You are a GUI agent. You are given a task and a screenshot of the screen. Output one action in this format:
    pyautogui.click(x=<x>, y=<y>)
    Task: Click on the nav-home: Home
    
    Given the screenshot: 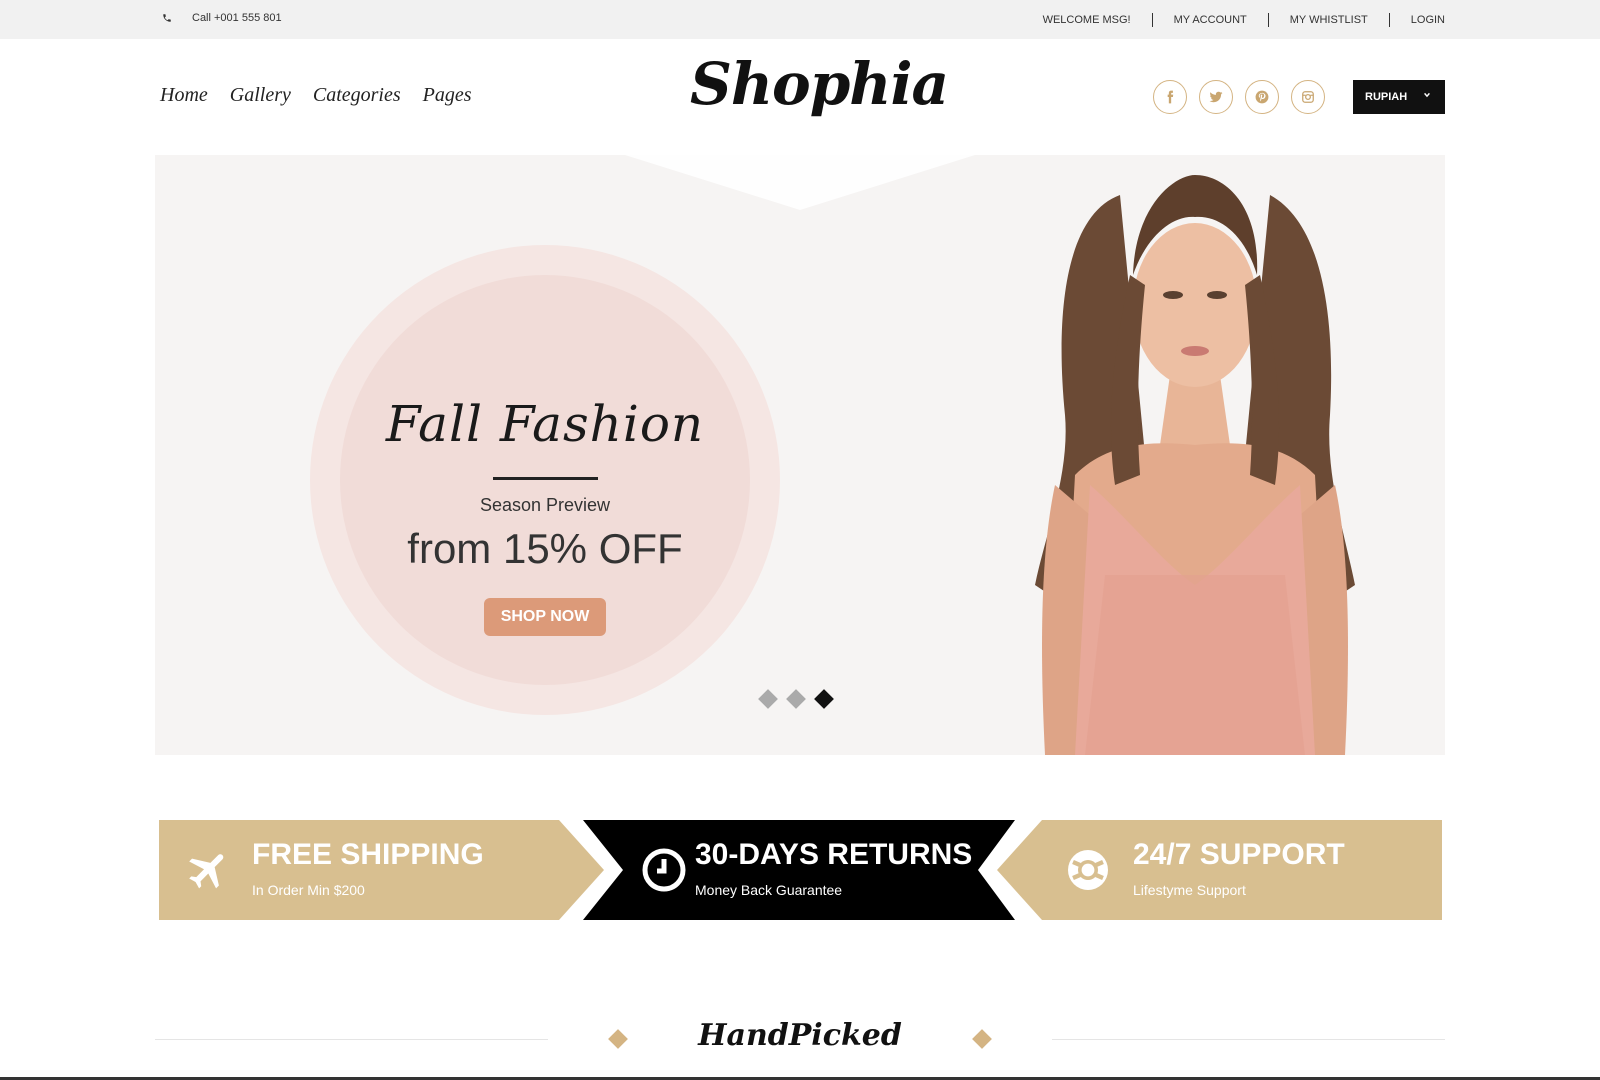 What is the action you would take?
    pyautogui.click(x=184, y=95)
    